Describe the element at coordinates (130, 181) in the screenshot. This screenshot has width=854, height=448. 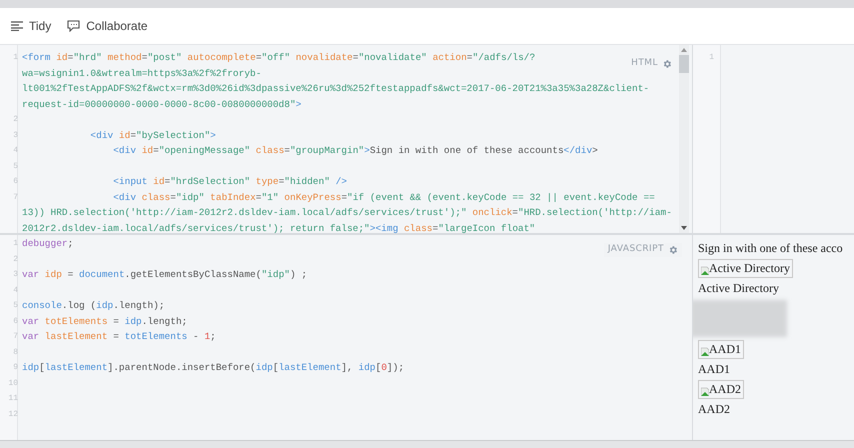
I see `code-token: <input` at that location.